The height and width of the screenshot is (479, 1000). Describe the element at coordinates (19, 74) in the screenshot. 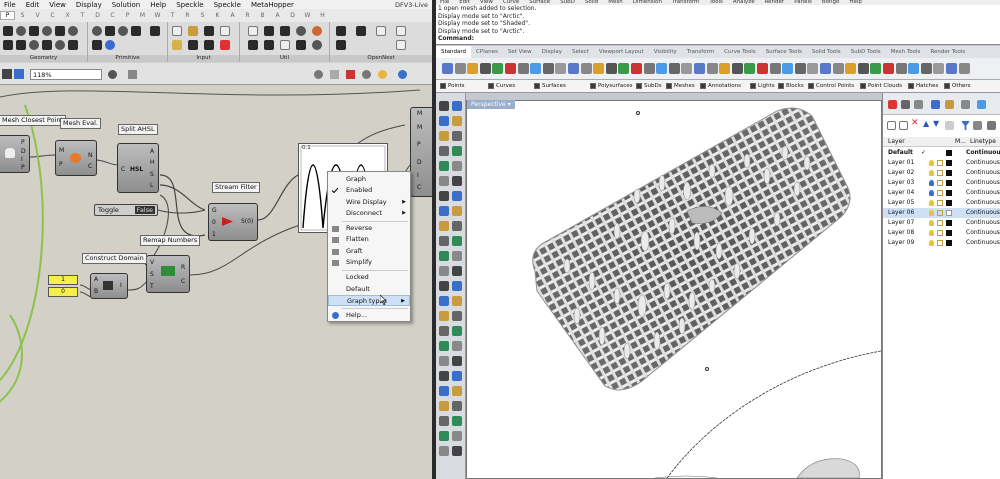

I see `save-icon` at that location.